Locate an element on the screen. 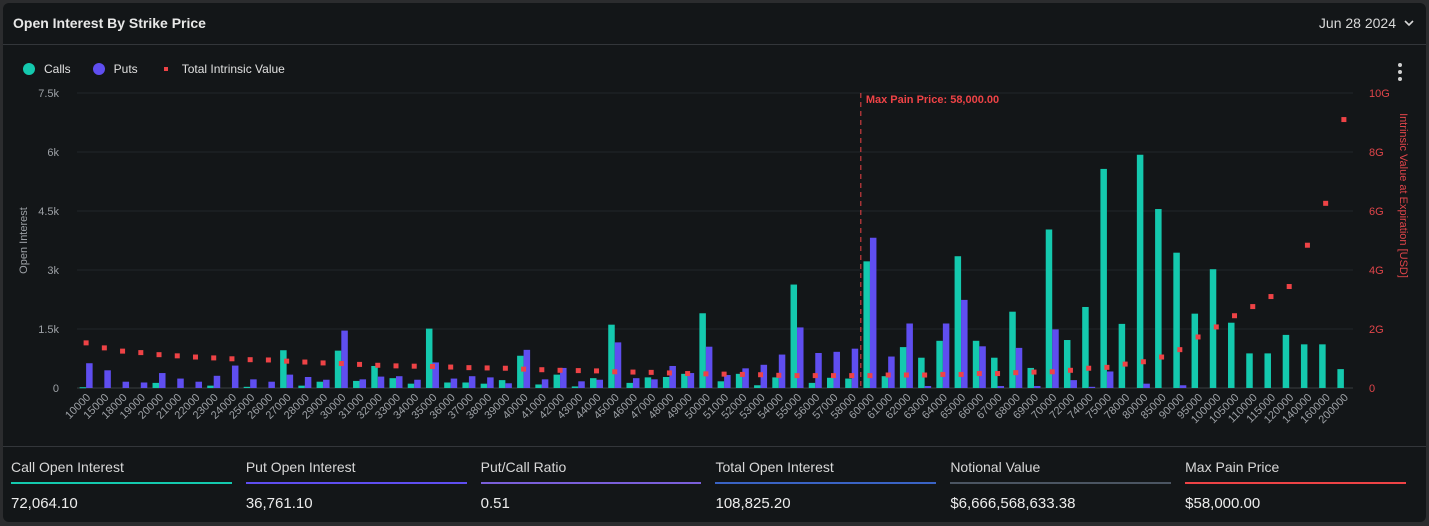  stat-max-pain-price: Max Pain Price $58,000.00 is located at coordinates (1300, 484).